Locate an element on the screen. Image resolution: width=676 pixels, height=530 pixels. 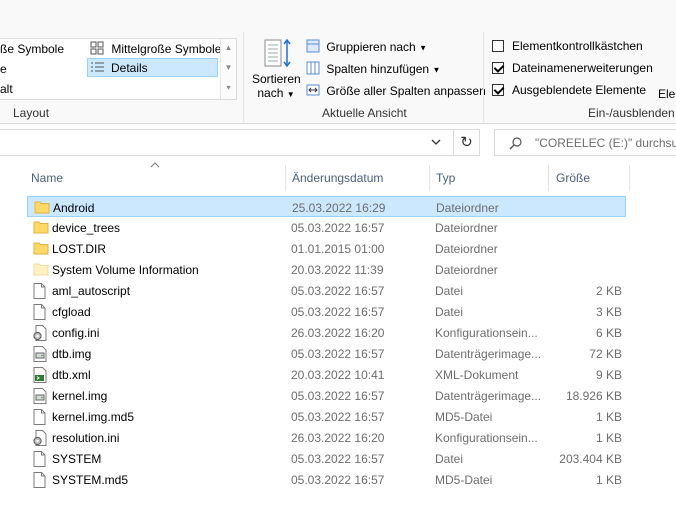
column-header-name: Name is located at coordinates (47, 178).